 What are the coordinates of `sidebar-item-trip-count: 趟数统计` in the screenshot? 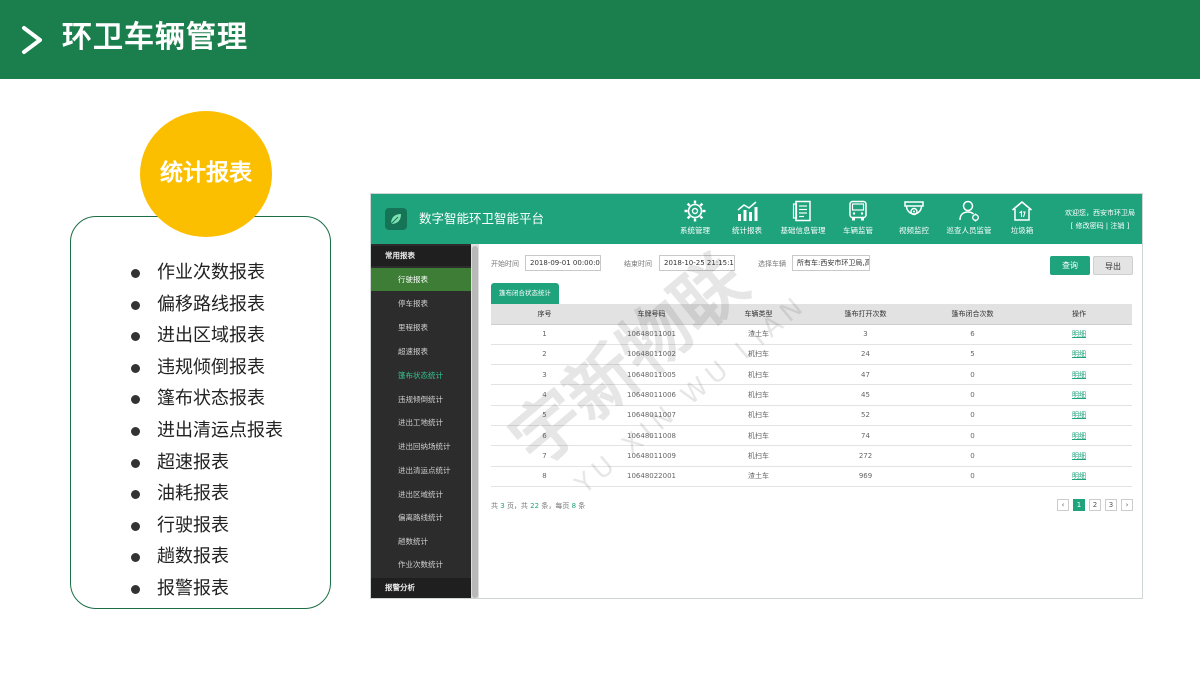 It's located at (421, 541).